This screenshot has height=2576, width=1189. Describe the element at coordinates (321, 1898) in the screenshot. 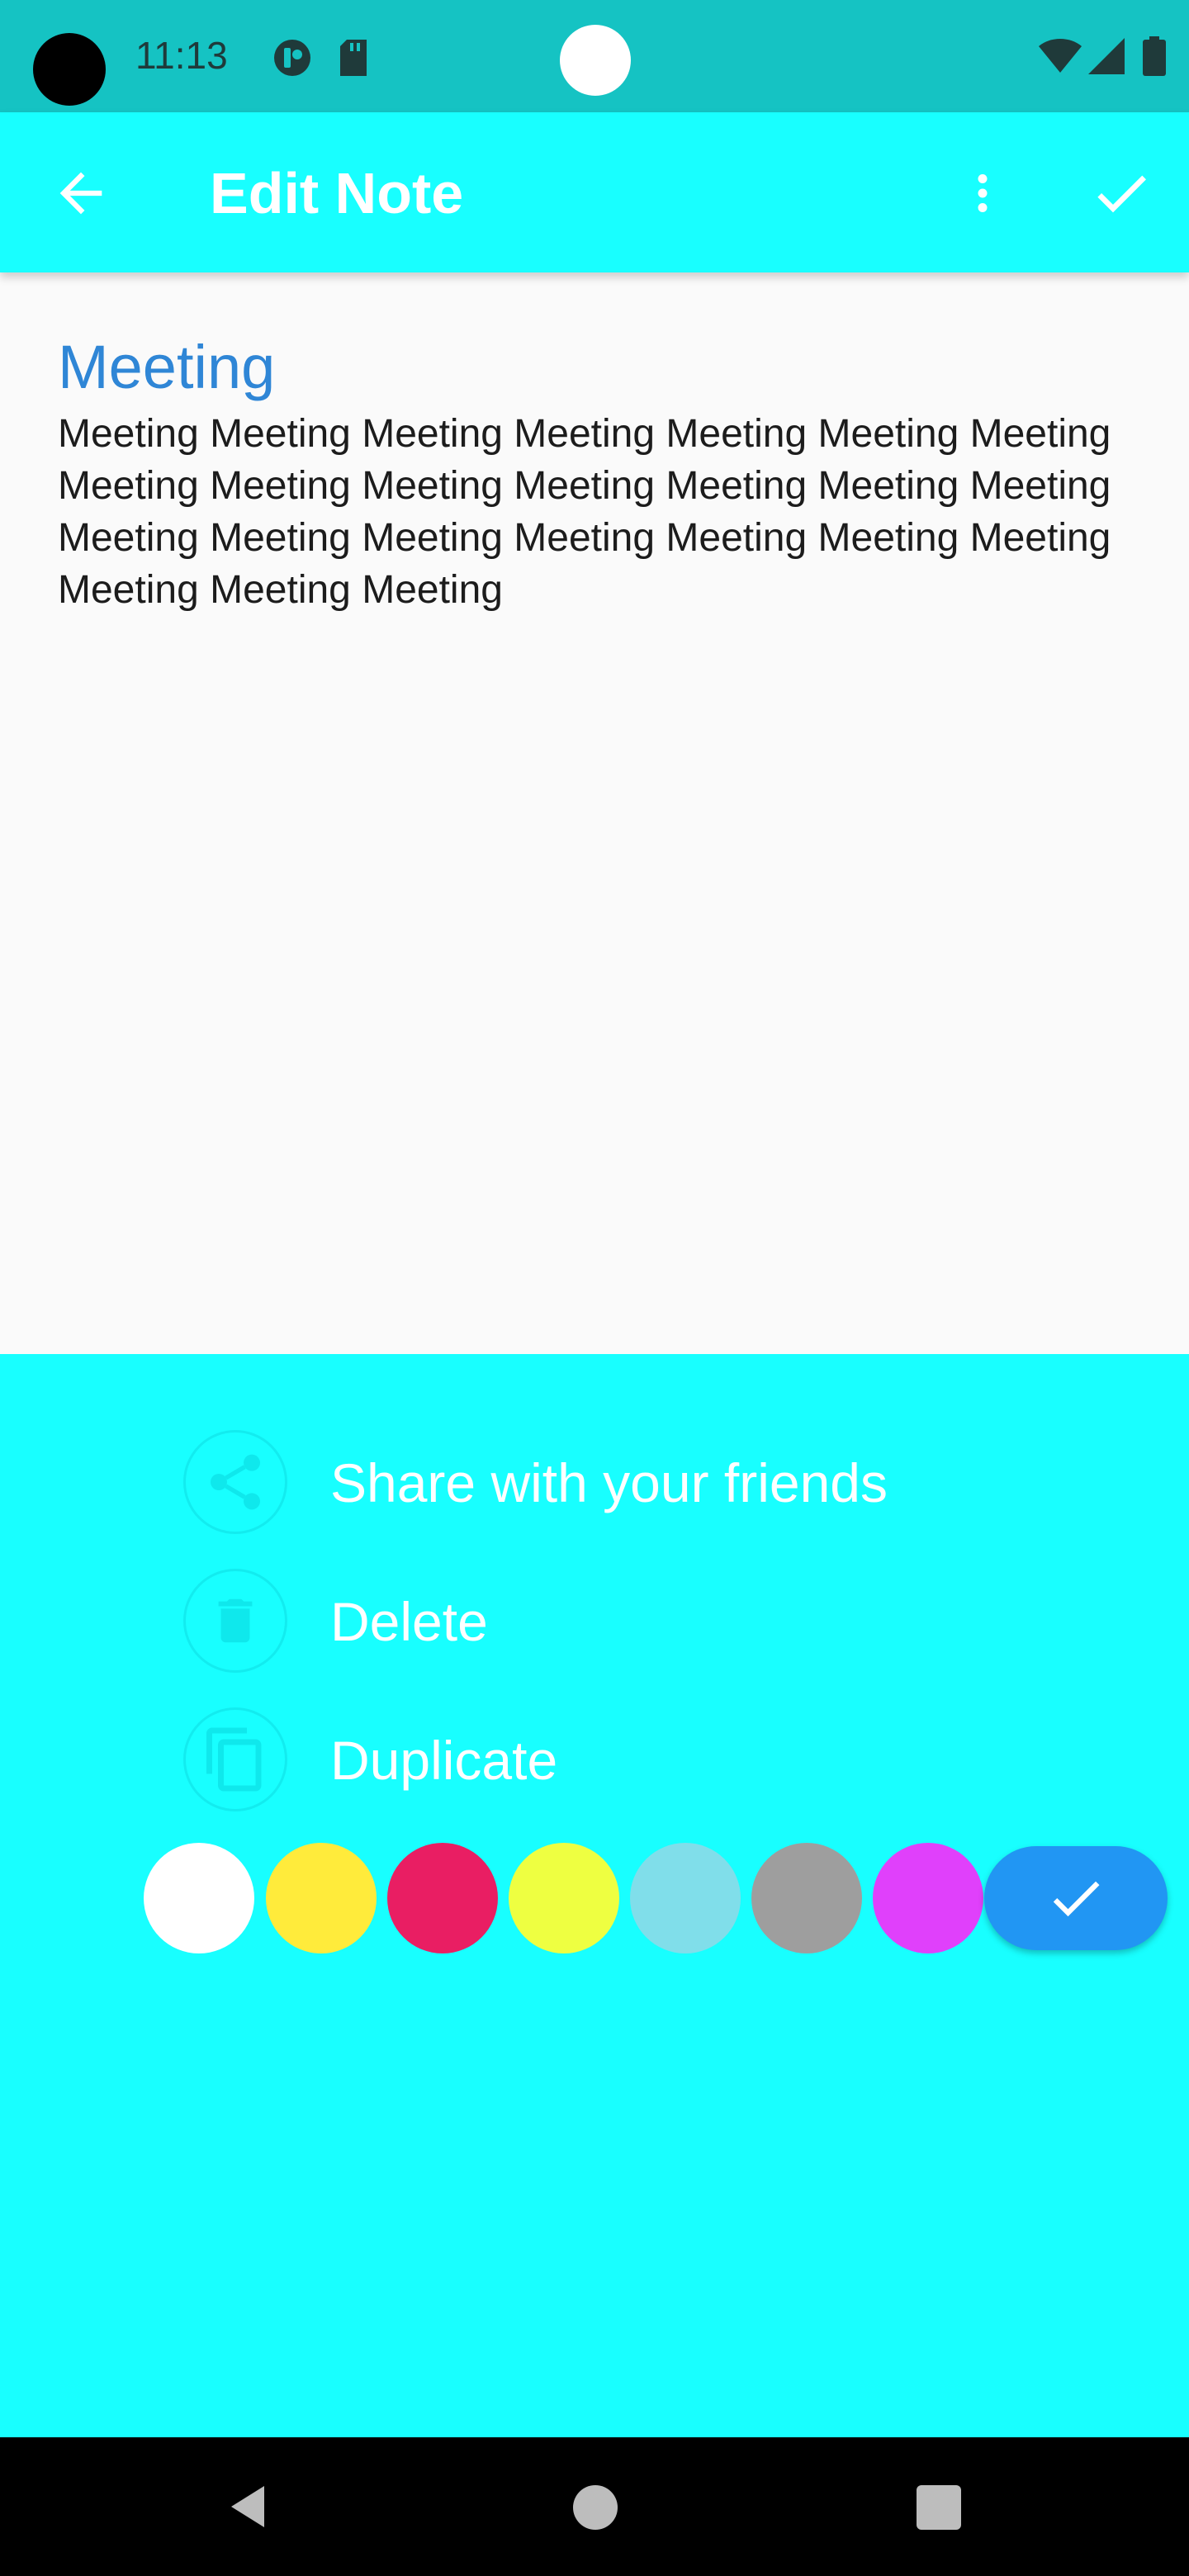

I see `color-swatch-yellow` at that location.